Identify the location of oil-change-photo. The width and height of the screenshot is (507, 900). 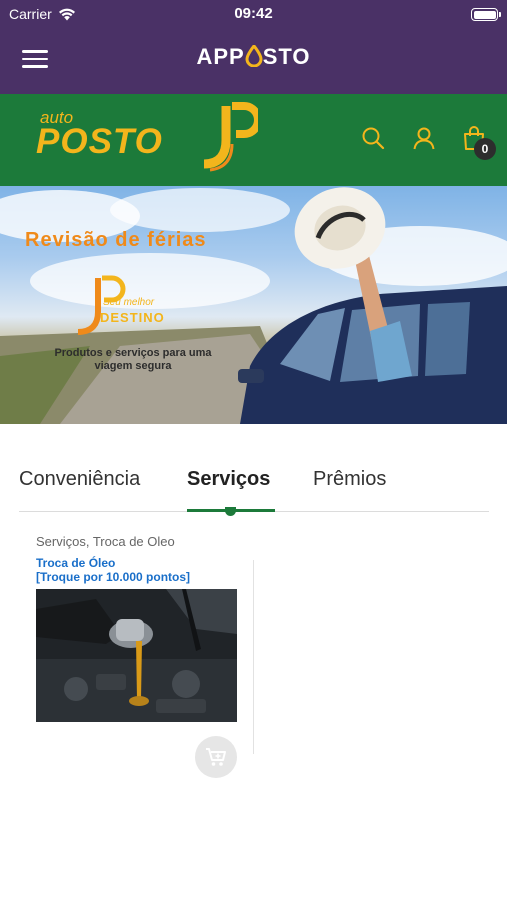
(136, 655).